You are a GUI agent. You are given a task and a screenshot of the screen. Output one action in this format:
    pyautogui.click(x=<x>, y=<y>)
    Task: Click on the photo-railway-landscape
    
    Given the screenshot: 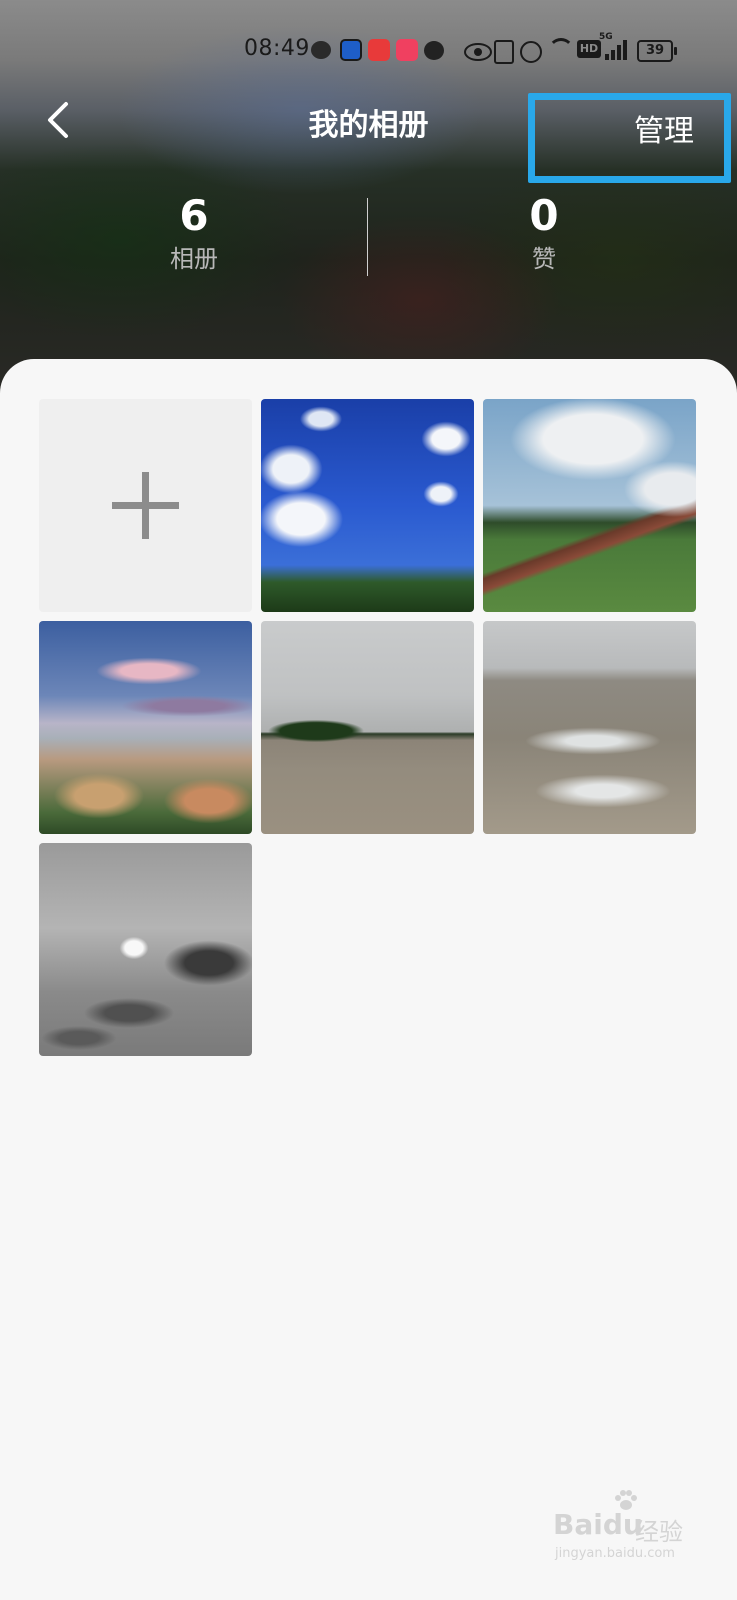 What is the action you would take?
    pyautogui.click(x=589, y=505)
    